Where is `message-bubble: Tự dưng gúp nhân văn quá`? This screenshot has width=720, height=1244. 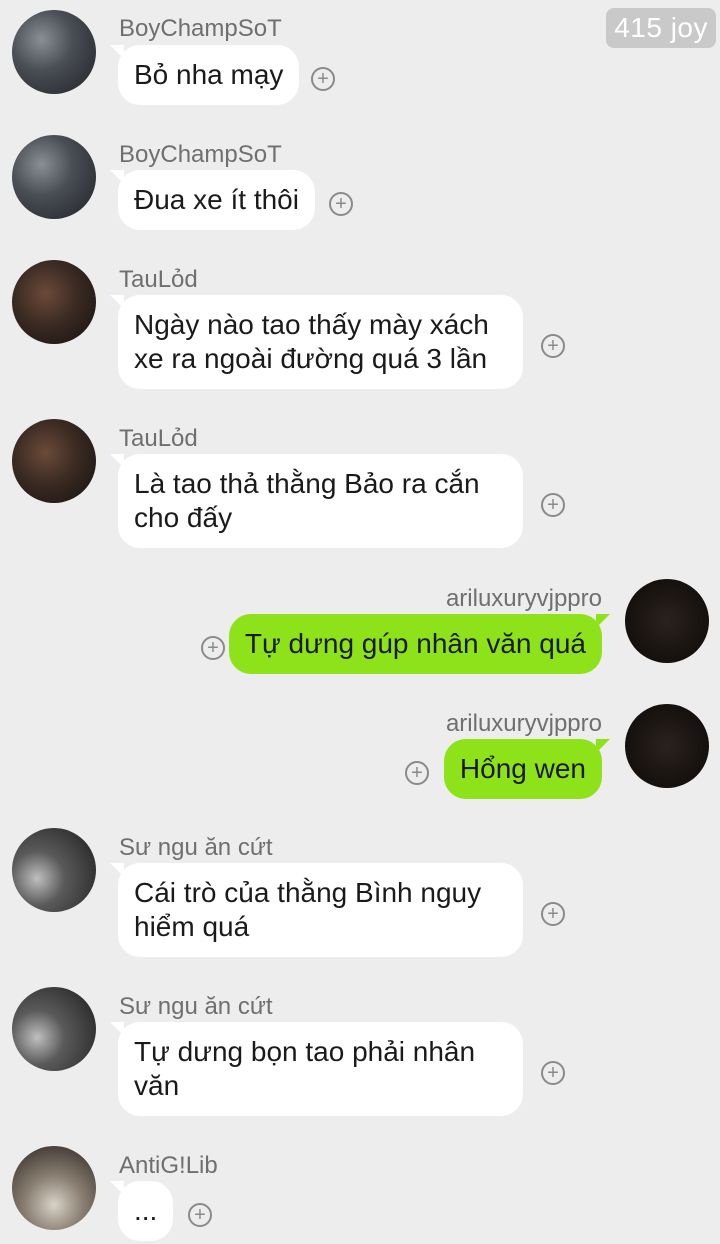 message-bubble: Tự dưng gúp nhân văn quá is located at coordinates (419, 644).